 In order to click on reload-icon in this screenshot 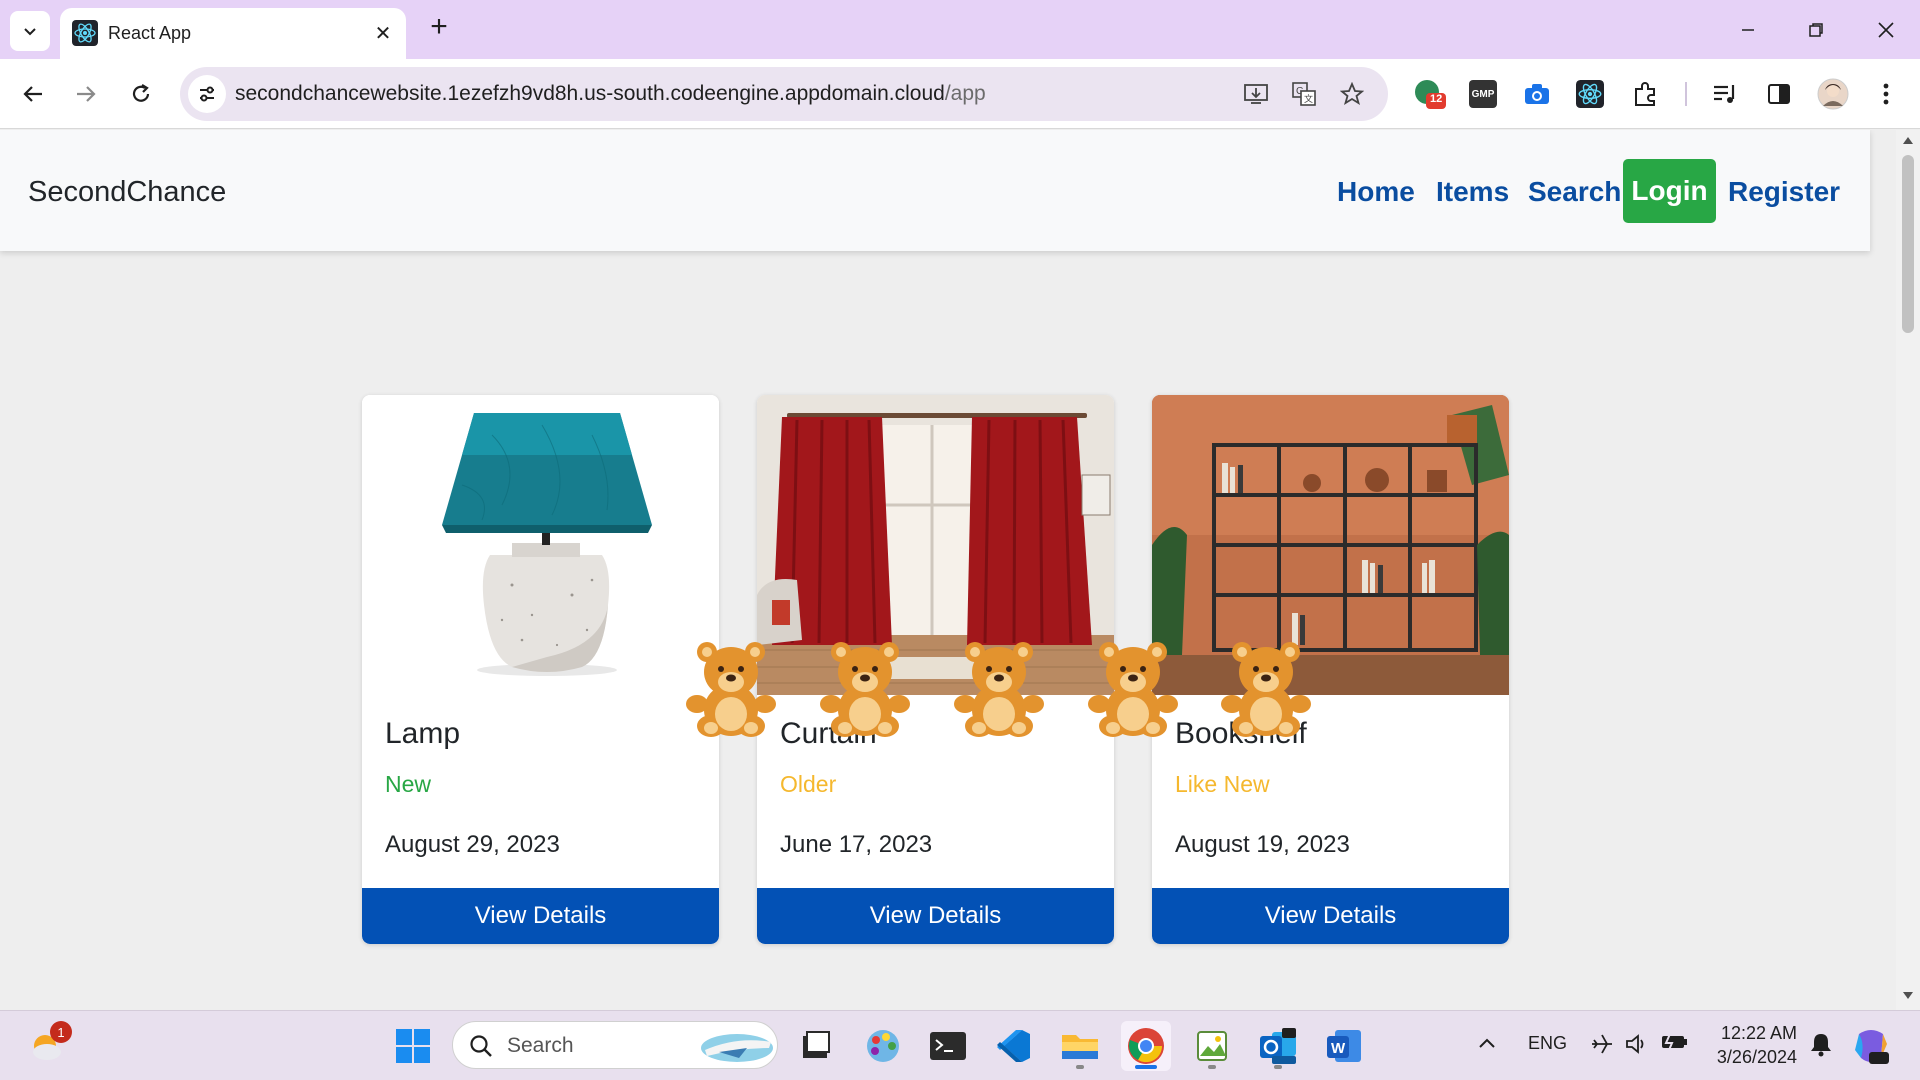, I will do `click(141, 94)`.